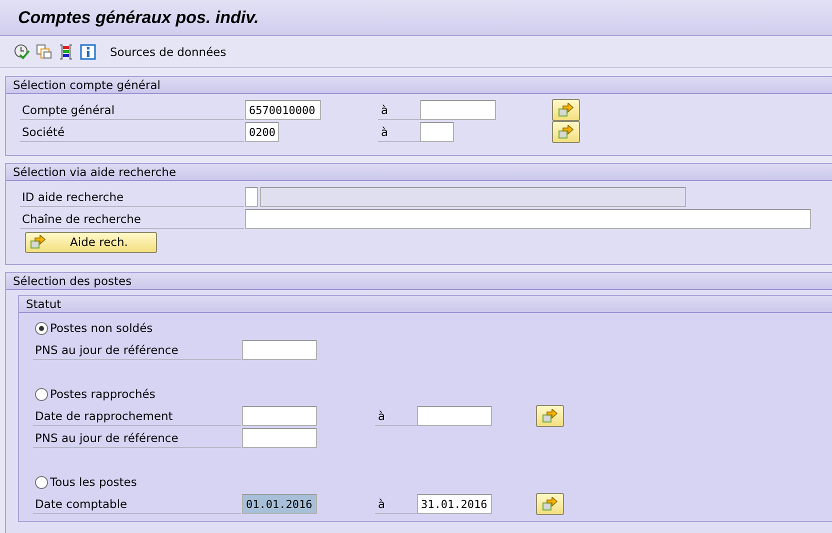  Describe the element at coordinates (132, 132) in the screenshot. I see `field-label: Société` at that location.